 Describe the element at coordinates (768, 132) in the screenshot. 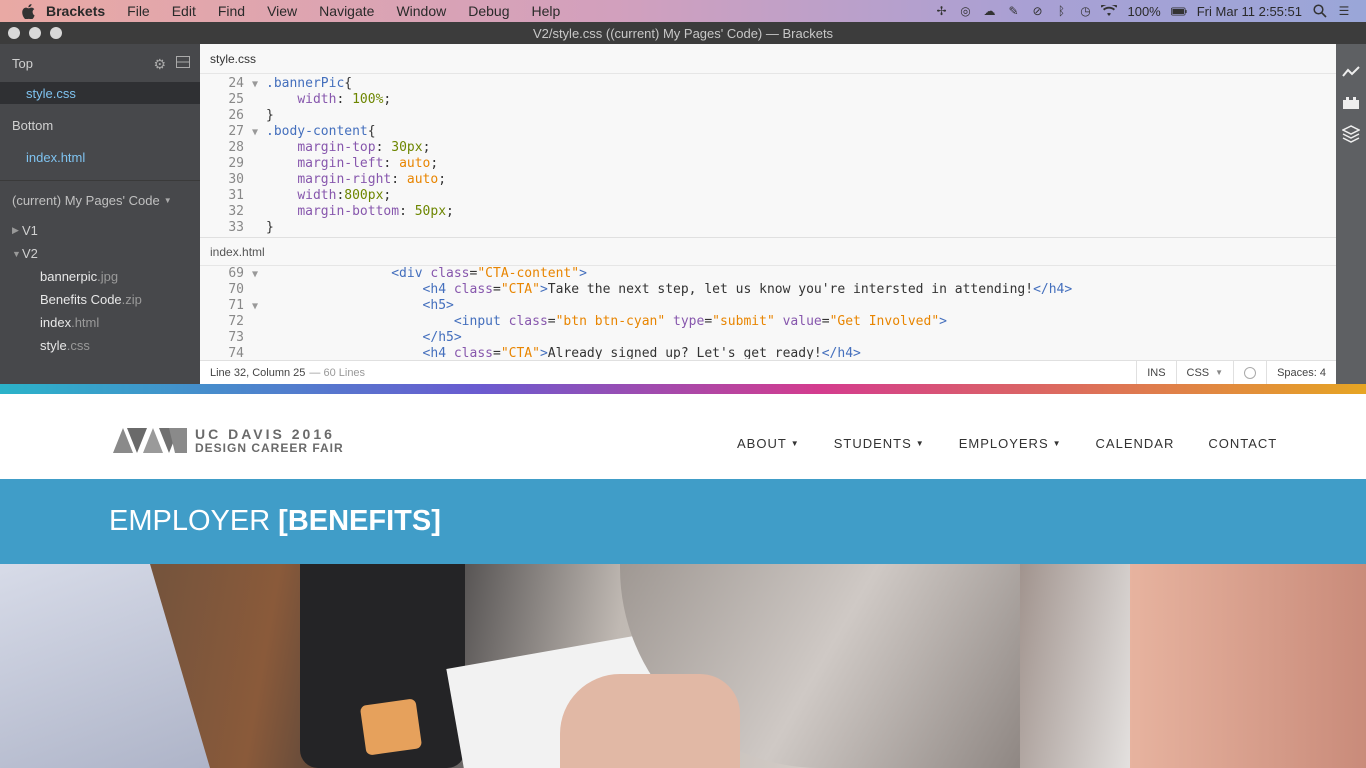

I see `code-line: 27 ▼ .body-content{` at that location.